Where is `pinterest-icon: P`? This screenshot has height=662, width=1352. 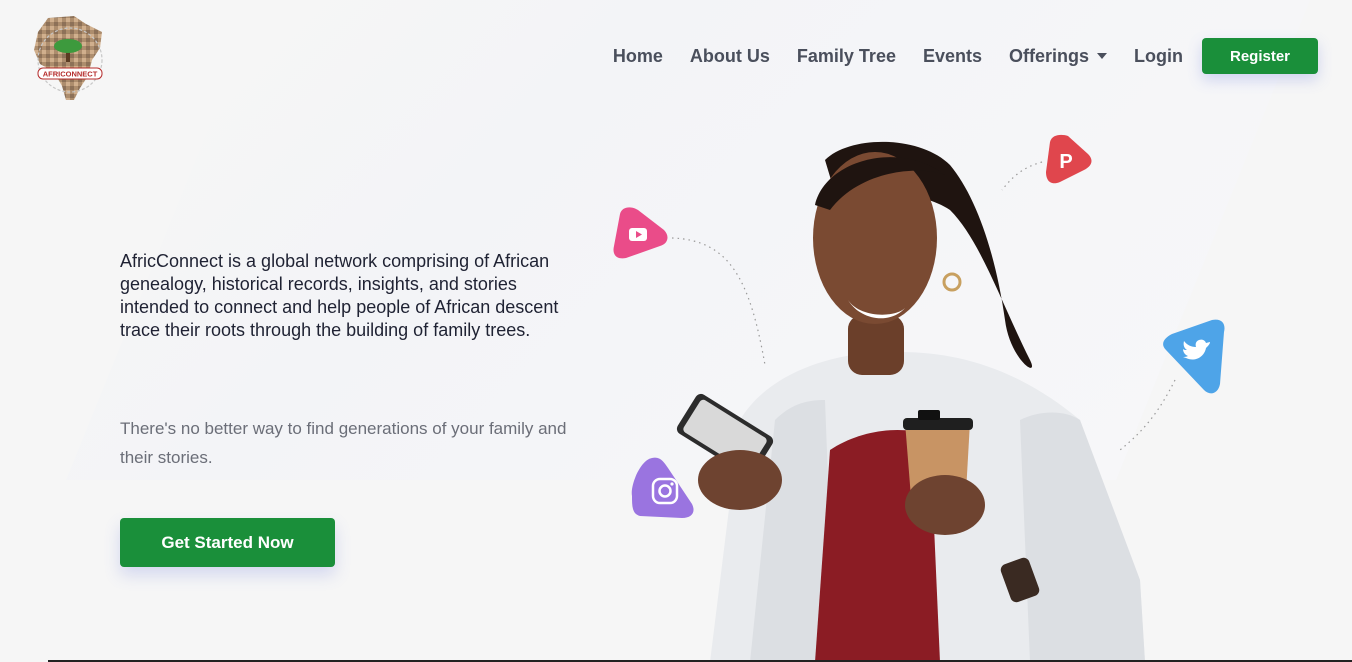
pinterest-icon: P is located at coordinates (1069, 159).